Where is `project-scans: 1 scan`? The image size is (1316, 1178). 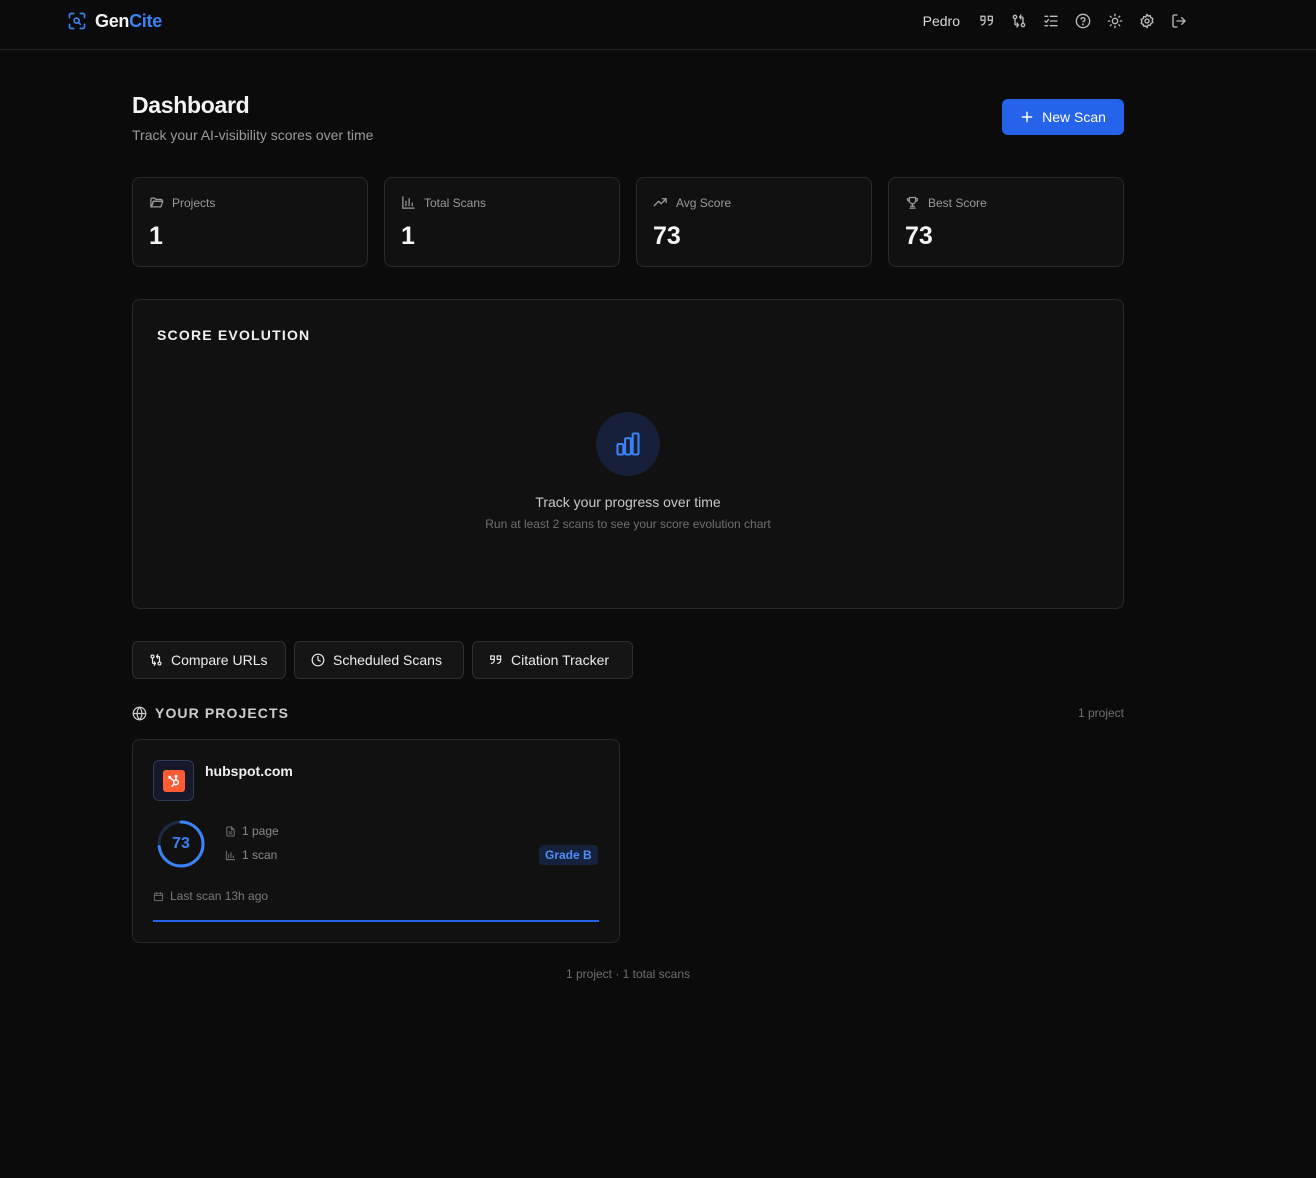 project-scans: 1 scan is located at coordinates (251, 855).